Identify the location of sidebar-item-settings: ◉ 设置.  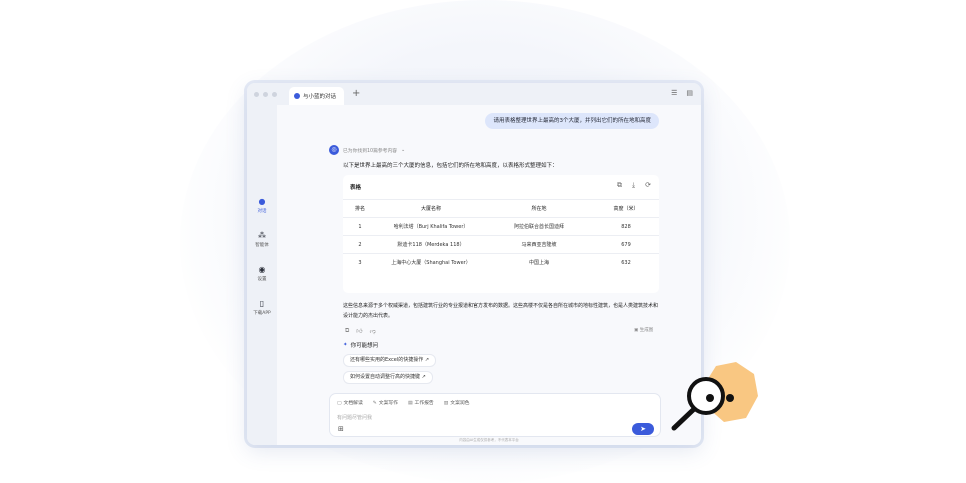
(262, 273).